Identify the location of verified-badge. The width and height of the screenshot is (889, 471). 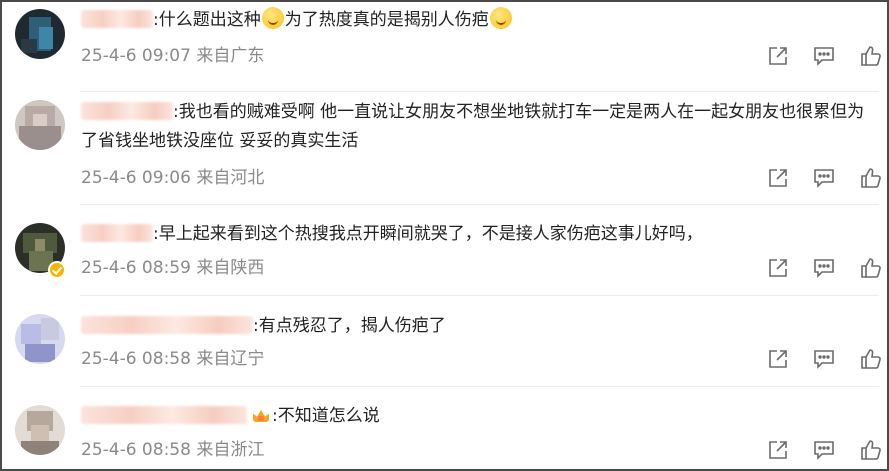
(57, 270).